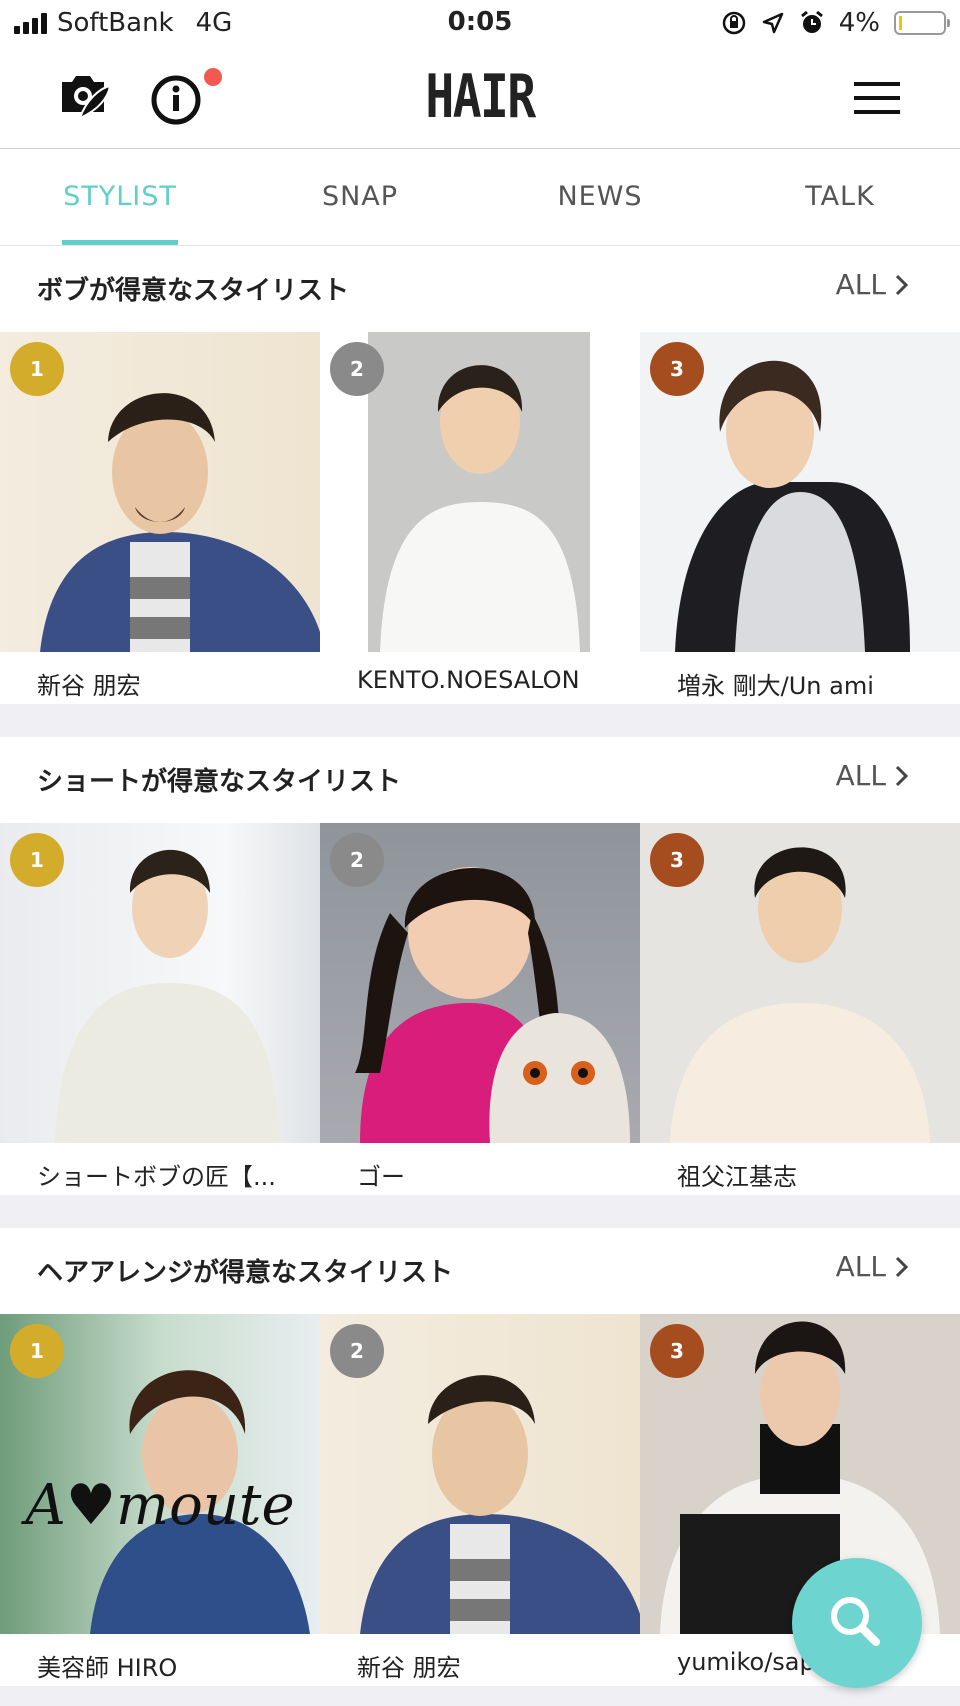 This screenshot has height=1706, width=960. I want to click on status-bar: SoftBank 4G 0:05 4%, so click(480, 24).